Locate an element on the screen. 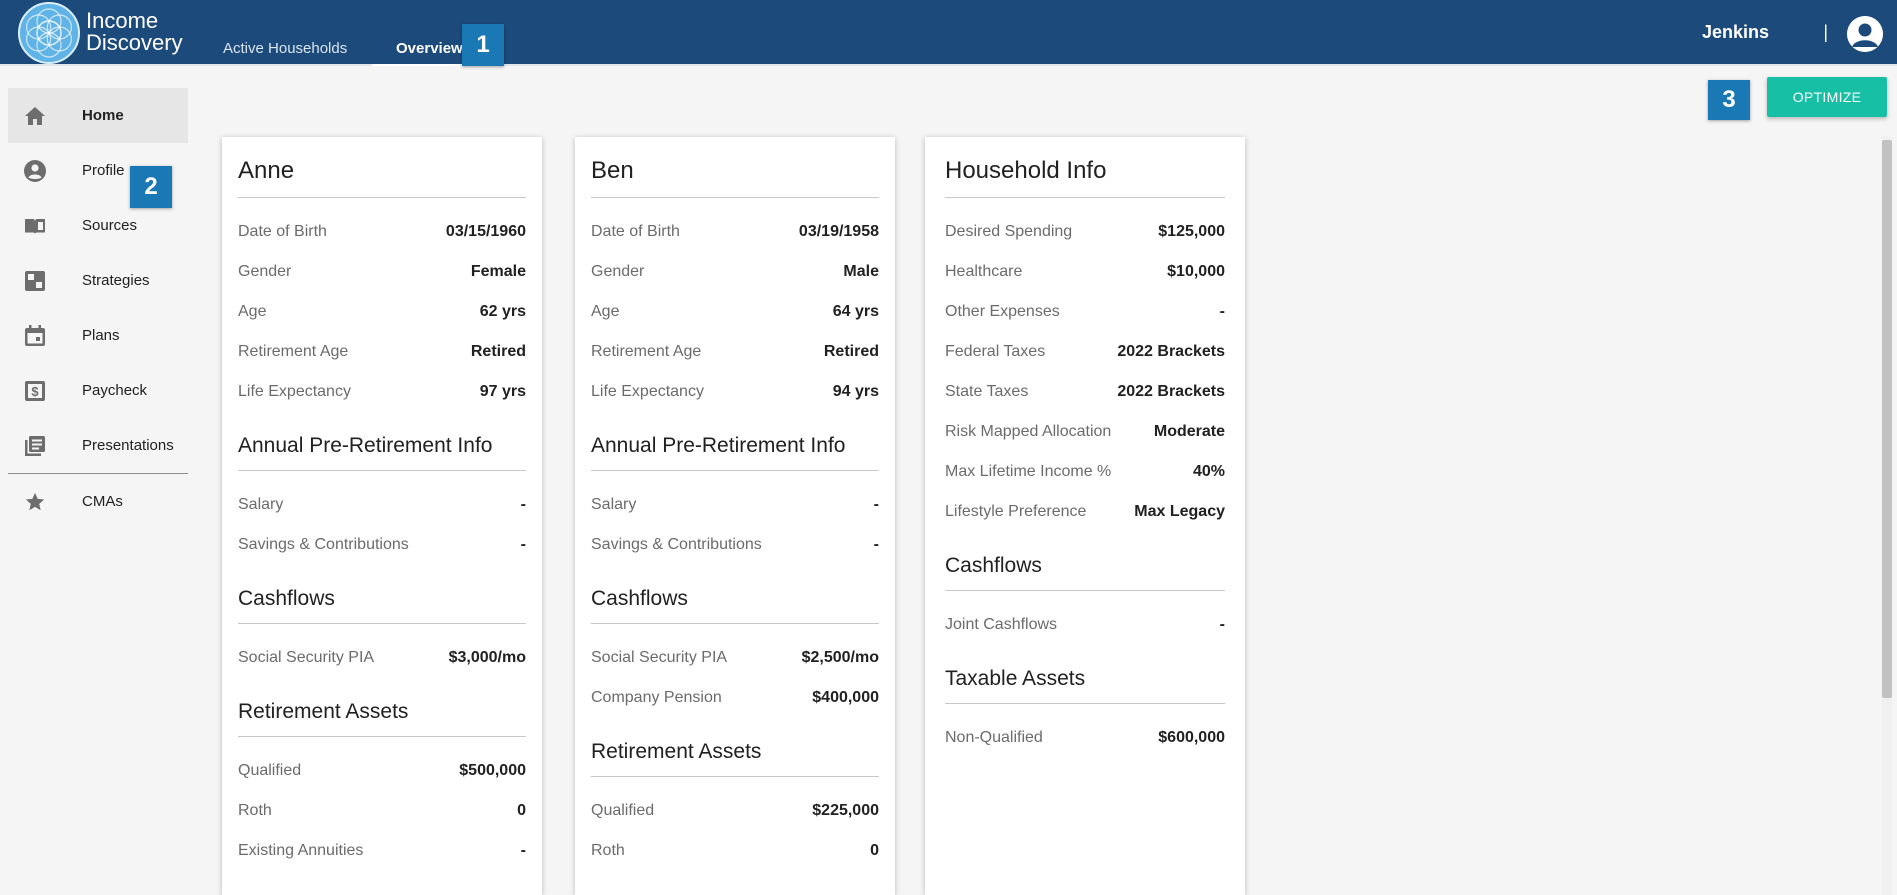 The image size is (1897, 895). library-icon is located at coordinates (35, 446).